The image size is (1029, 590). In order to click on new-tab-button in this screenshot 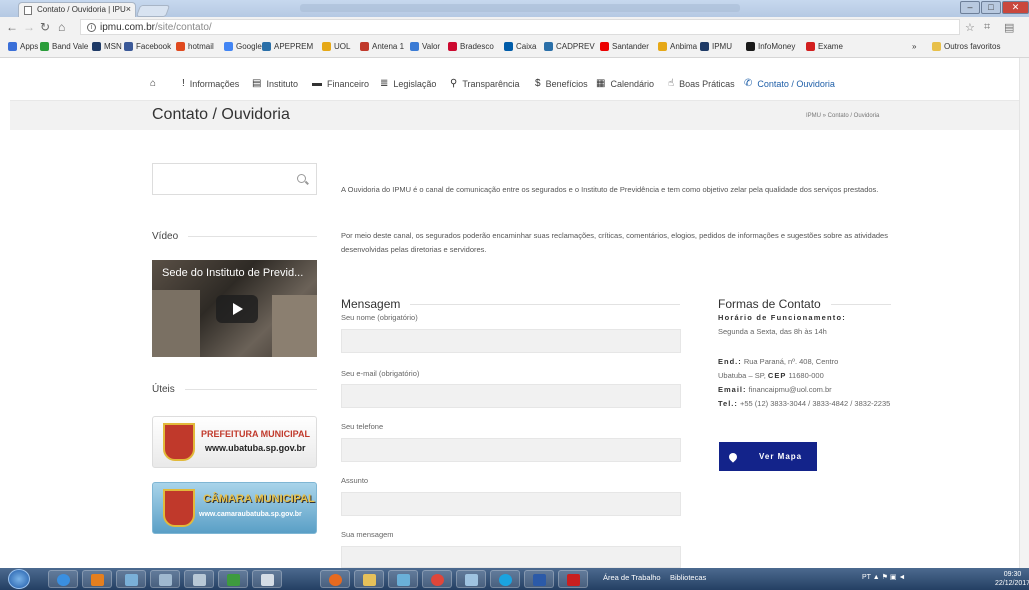, I will do `click(153, 11)`.